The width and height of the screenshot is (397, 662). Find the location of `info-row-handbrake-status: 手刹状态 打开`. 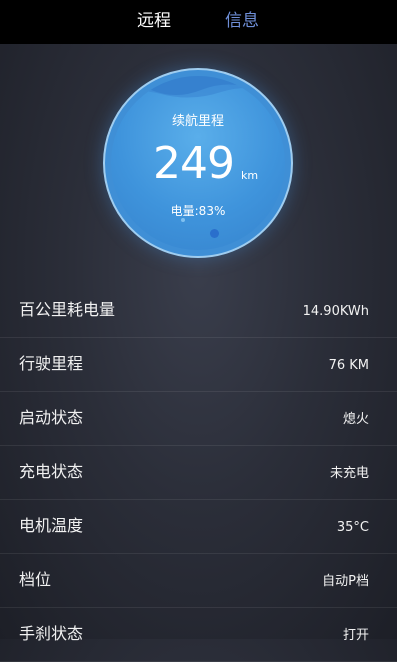

info-row-handbrake-status: 手刹状态 打开 is located at coordinates (198, 635).